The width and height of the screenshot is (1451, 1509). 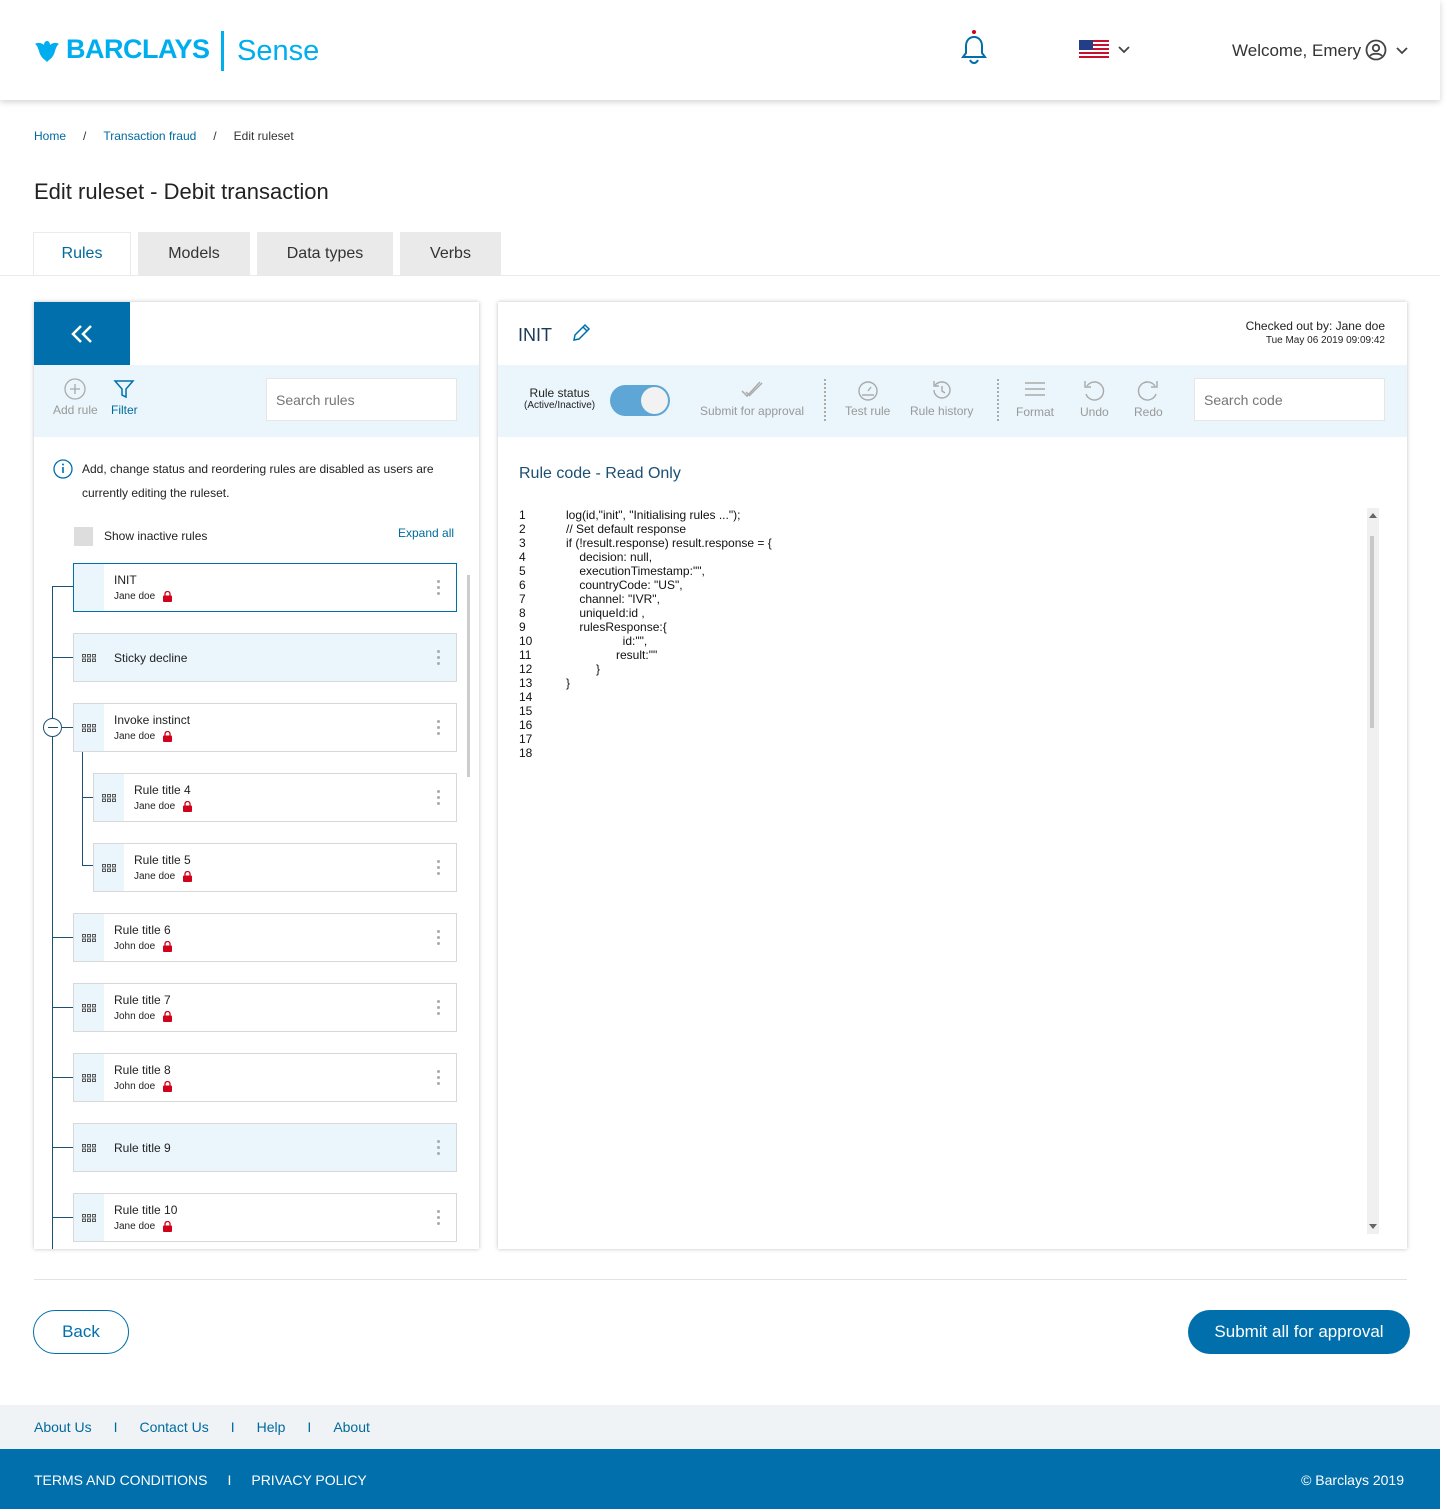 I want to click on rule-history-button: Rule history, so click(x=941, y=398).